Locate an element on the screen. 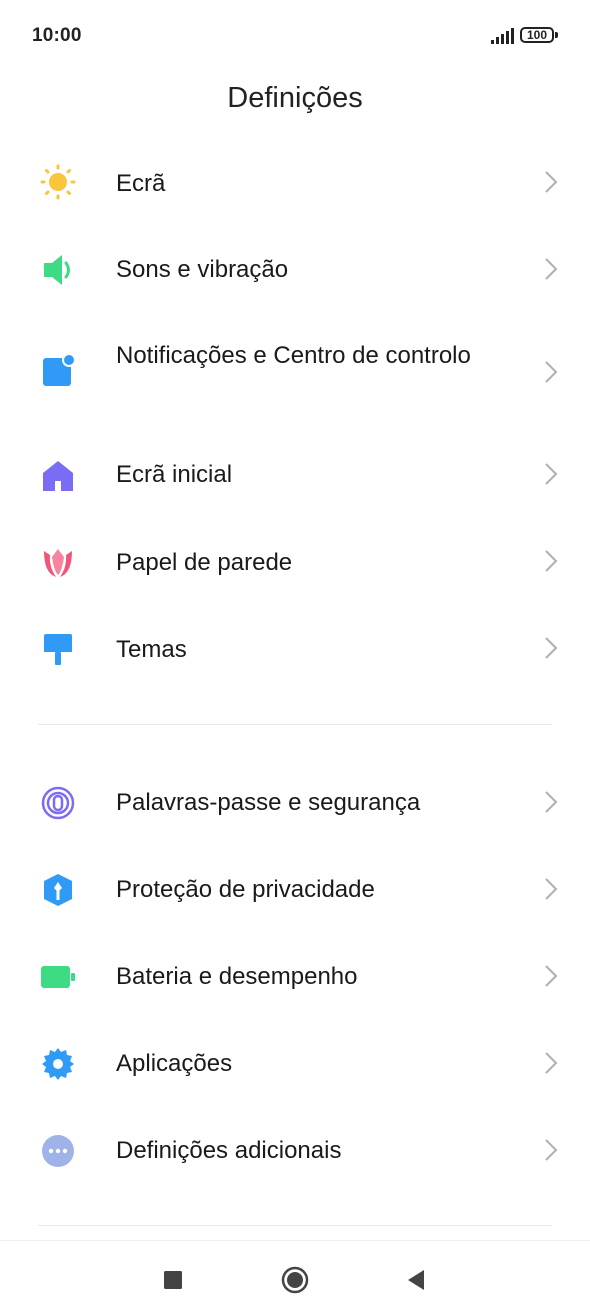 The height and width of the screenshot is (1312, 590). settings-item-label: Ecrã is located at coordinates (141, 183).